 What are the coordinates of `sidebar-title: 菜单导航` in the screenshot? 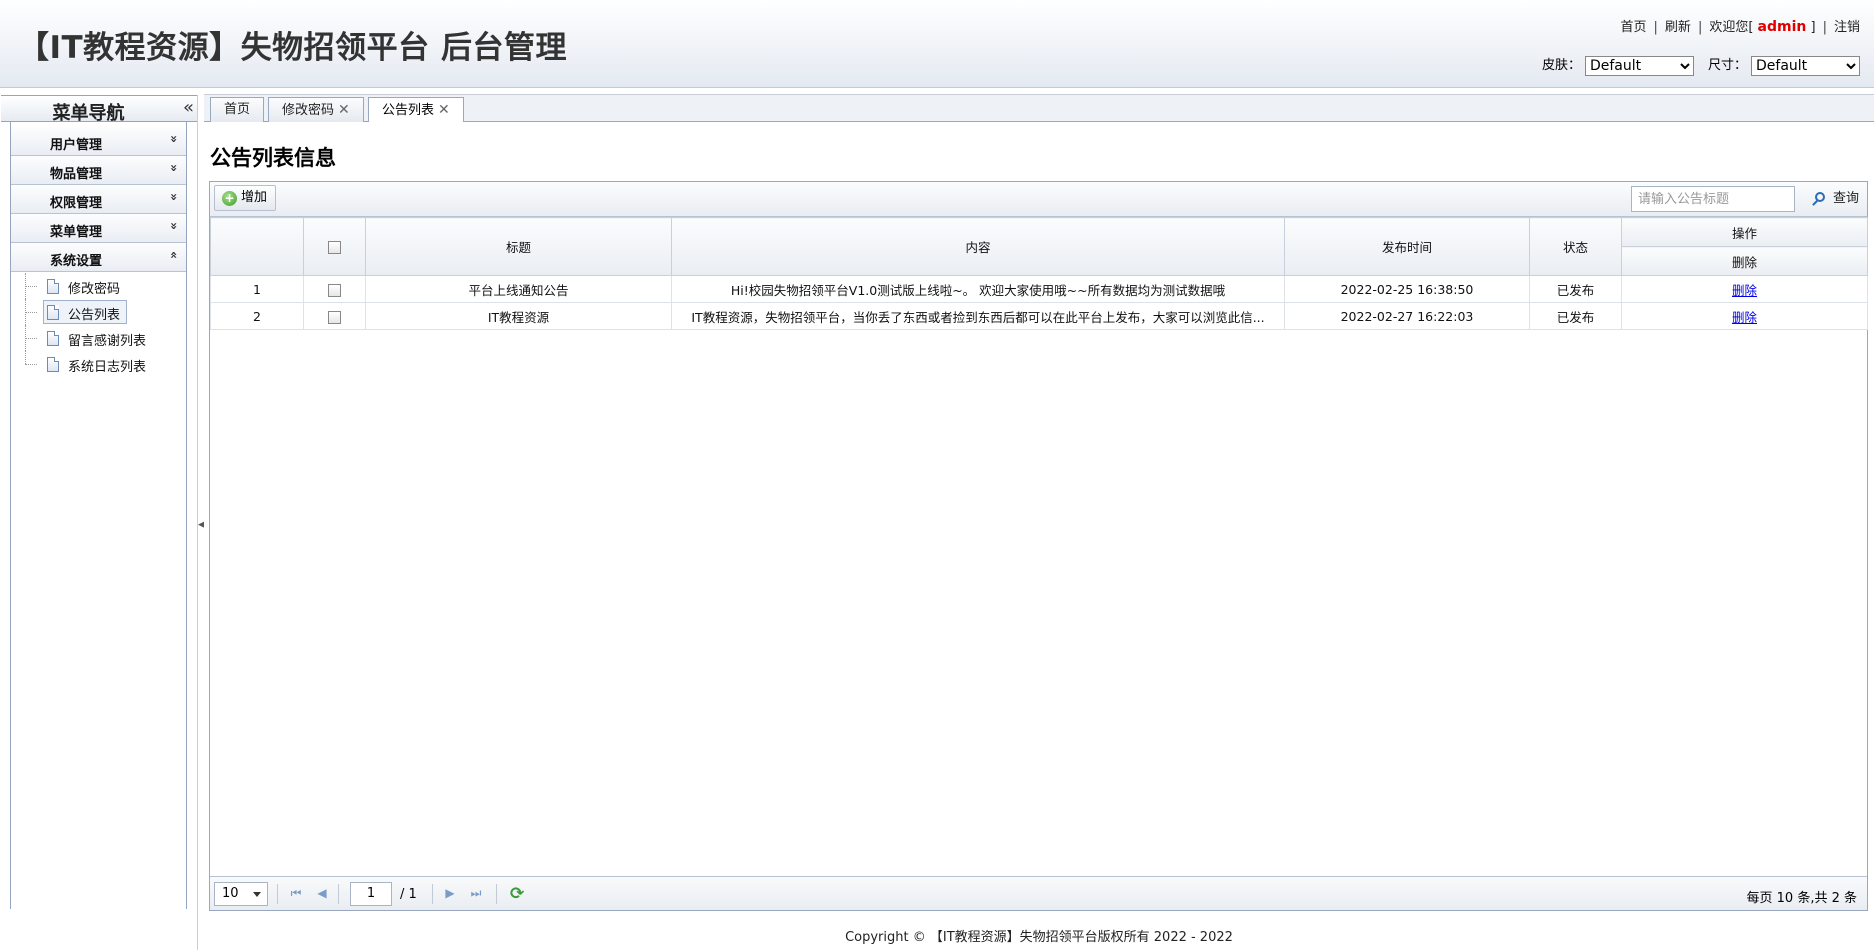 It's located at (88, 113).